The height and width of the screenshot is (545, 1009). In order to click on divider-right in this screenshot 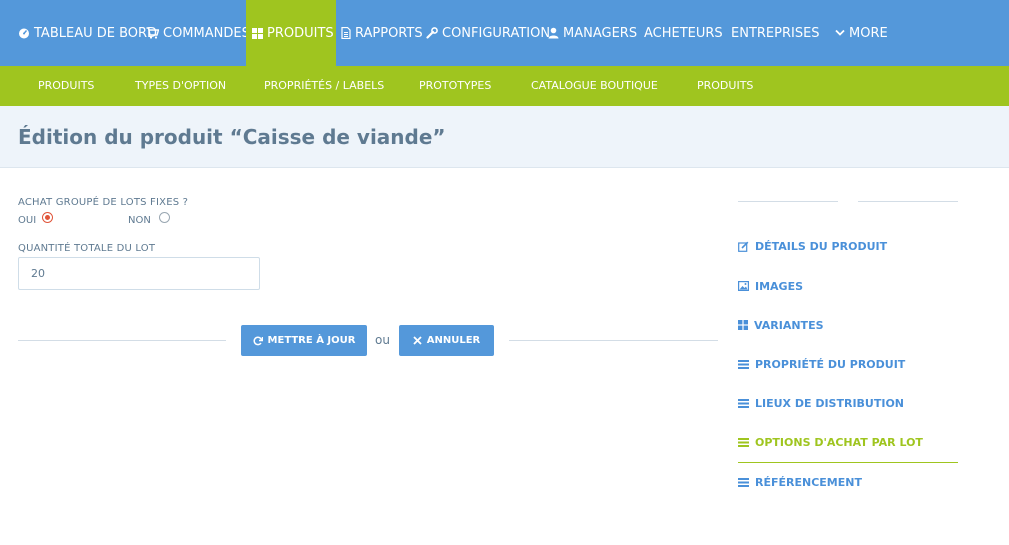, I will do `click(613, 340)`.